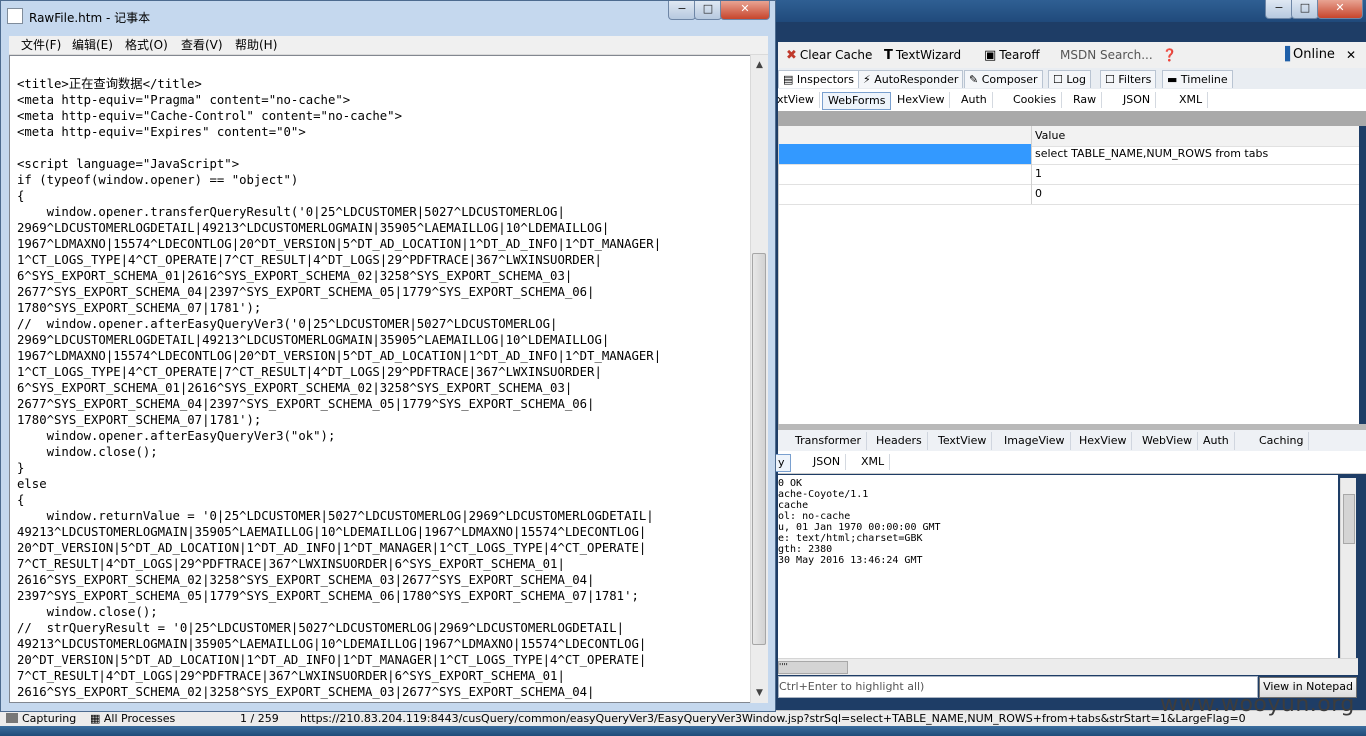 This screenshot has height=736, width=1366. I want to click on tab-inspectors: ▤ Inspectors, so click(818, 79).